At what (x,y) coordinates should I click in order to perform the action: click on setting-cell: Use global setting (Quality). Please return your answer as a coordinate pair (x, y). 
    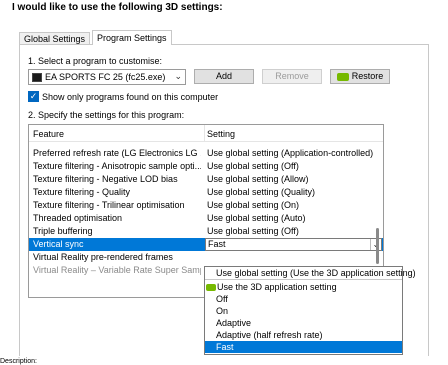
    Looking at the image, I should click on (261, 192).